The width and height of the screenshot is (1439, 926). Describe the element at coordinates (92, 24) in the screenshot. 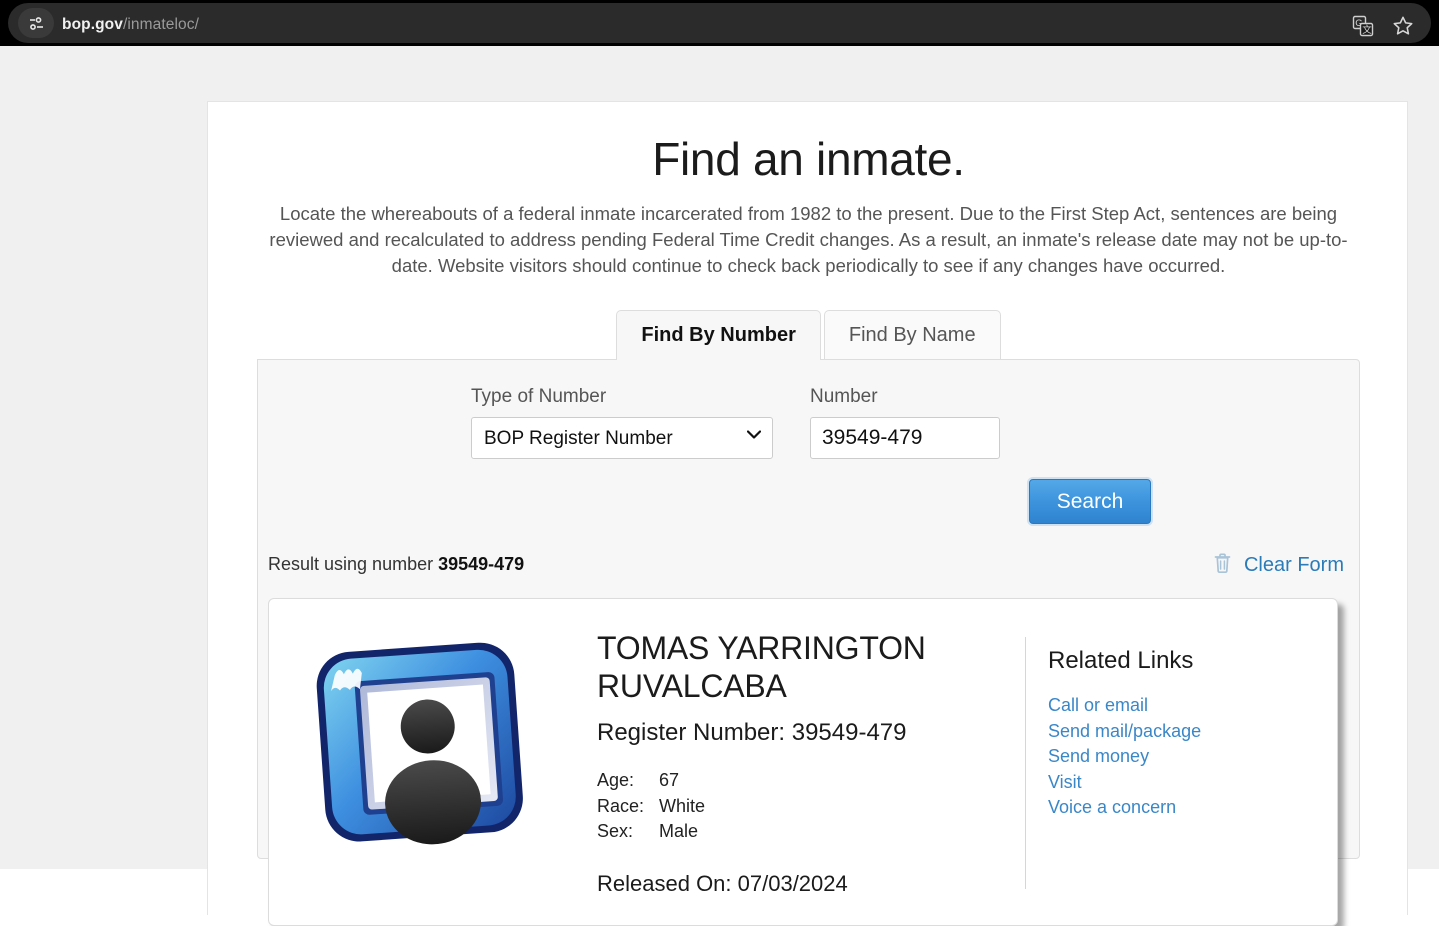

I see `url-host: bop.gov` at that location.